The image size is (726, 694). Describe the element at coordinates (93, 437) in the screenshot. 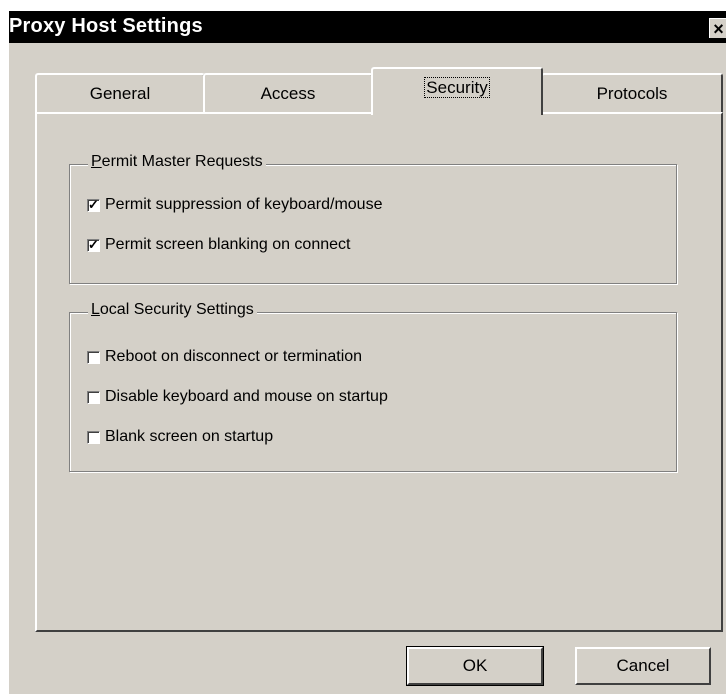

I see `blank-screen-checkbox` at that location.